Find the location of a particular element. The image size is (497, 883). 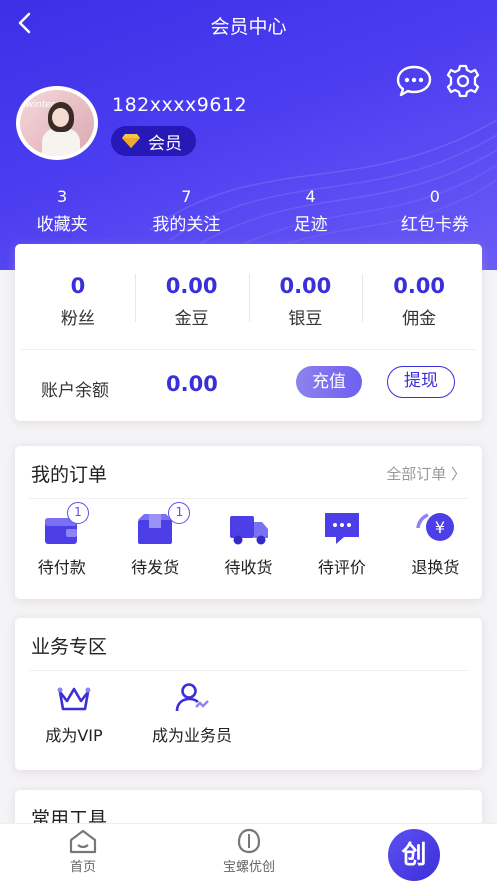

agent-icon is located at coordinates (192, 697).